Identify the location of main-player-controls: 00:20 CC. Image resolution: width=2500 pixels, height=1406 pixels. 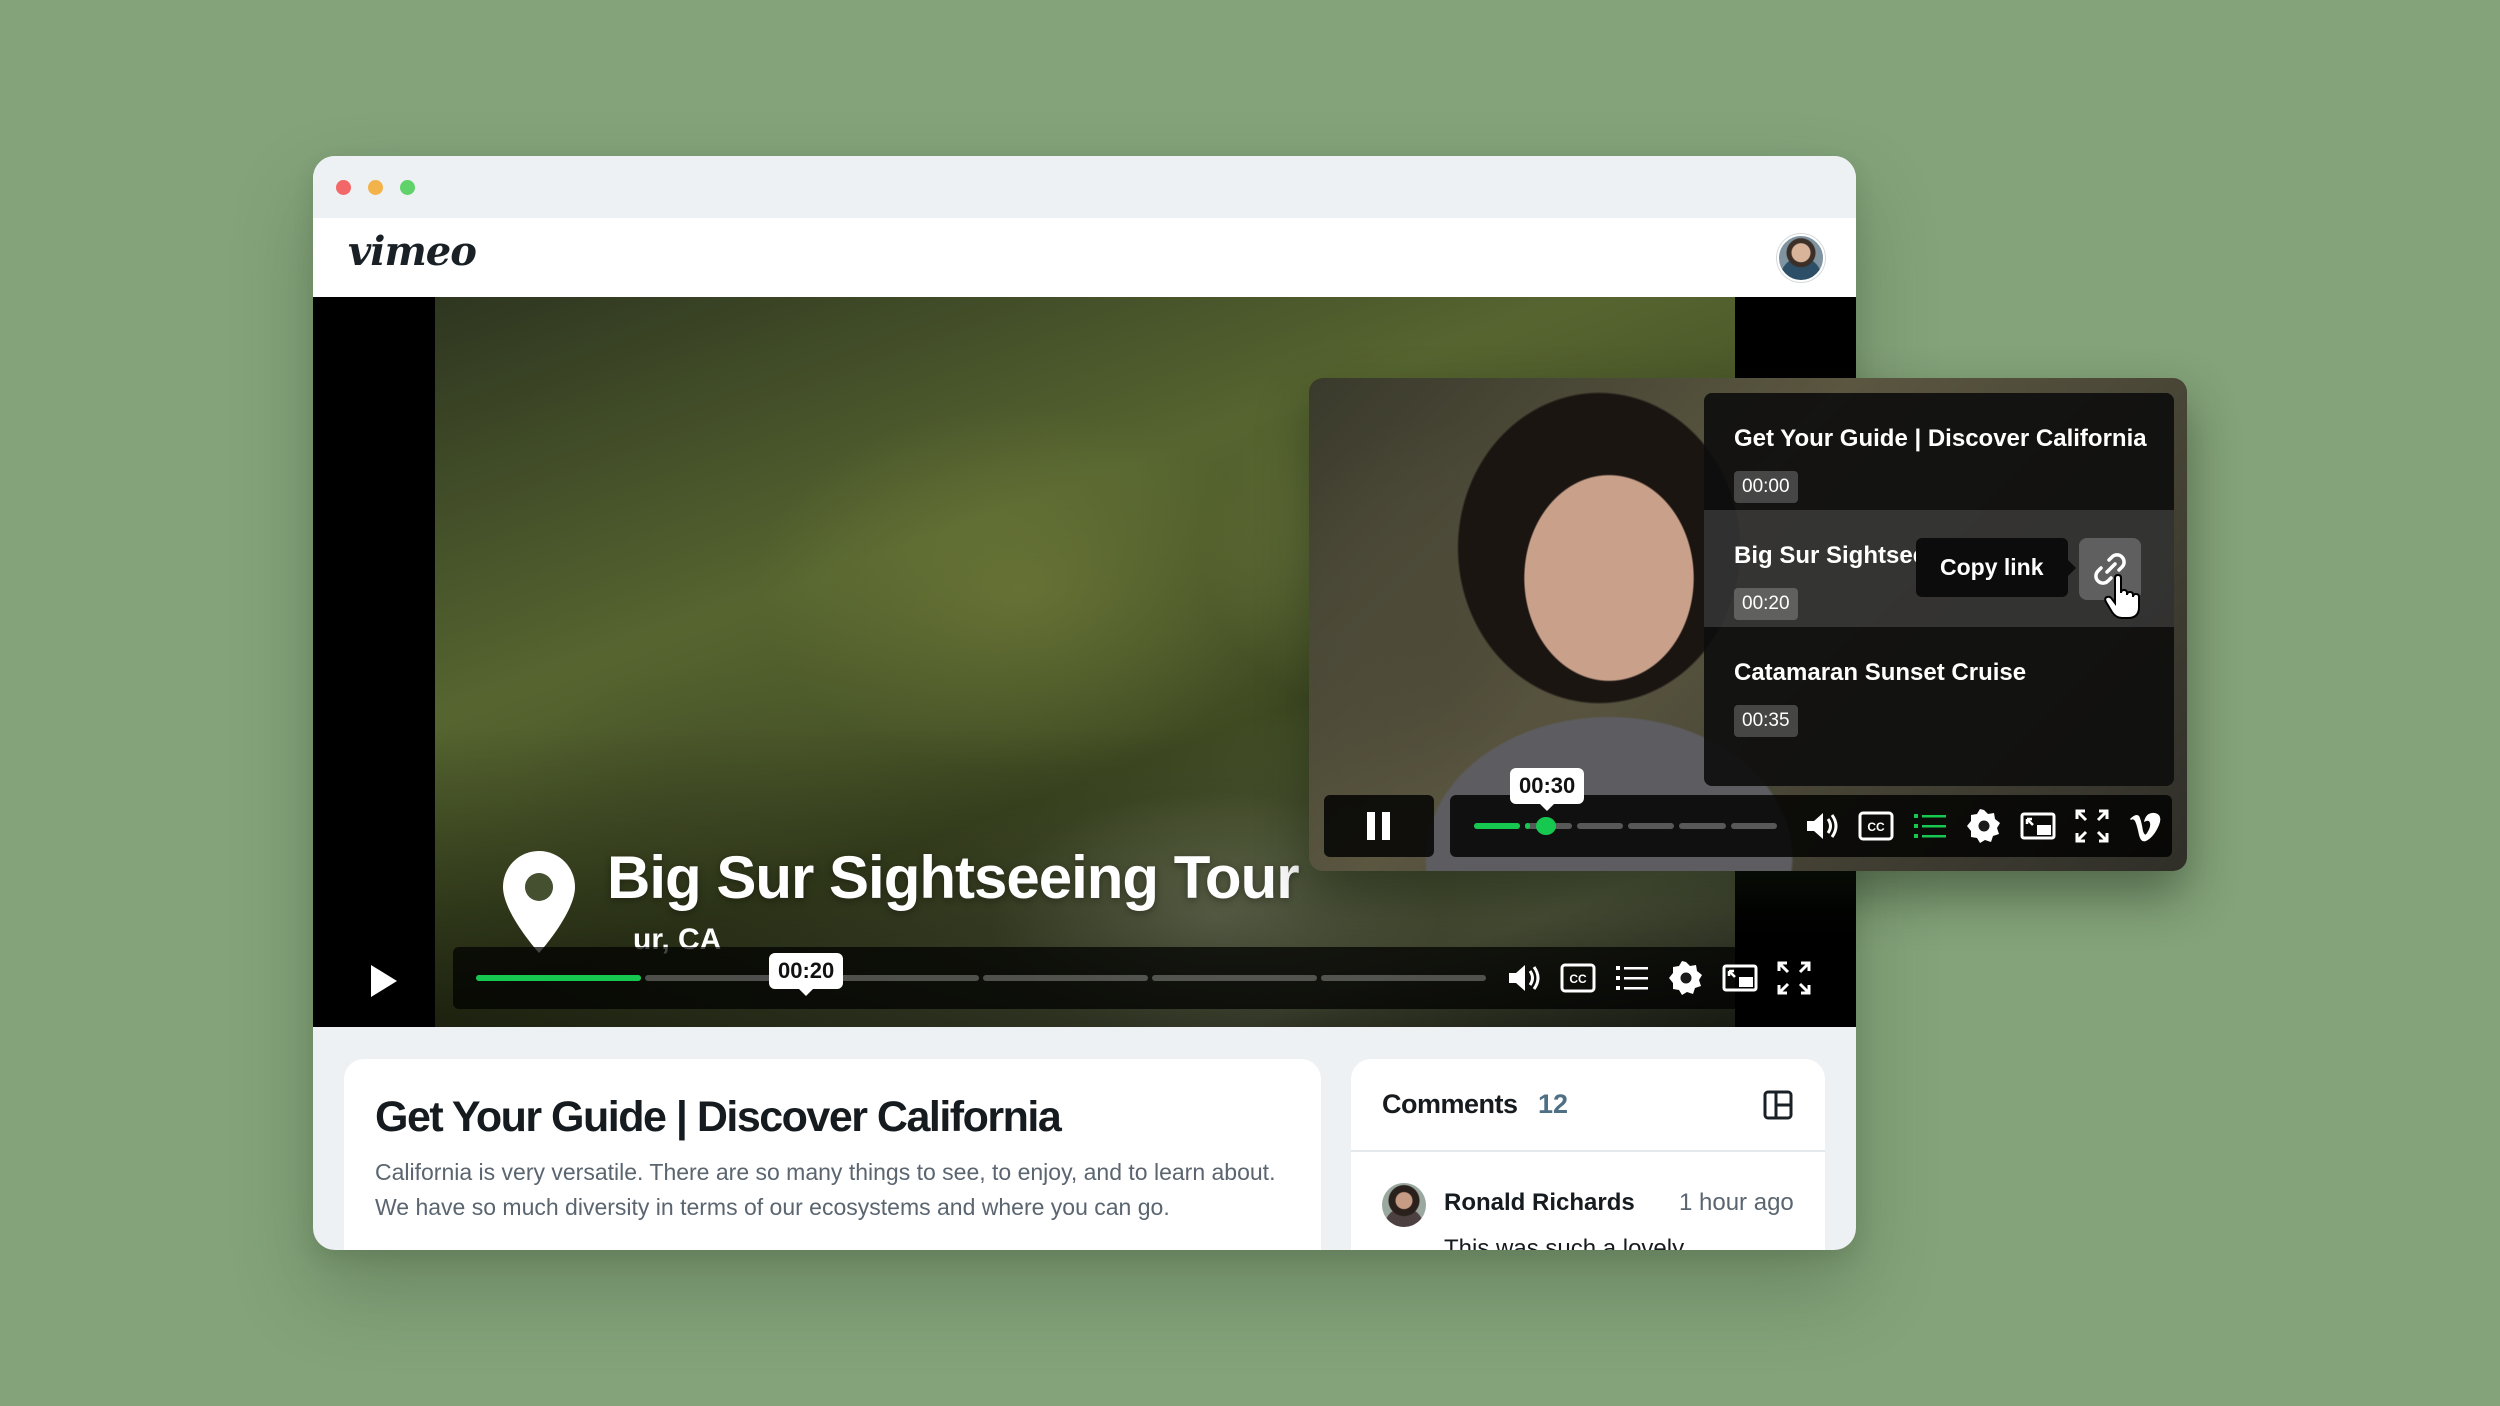
(1084, 987).